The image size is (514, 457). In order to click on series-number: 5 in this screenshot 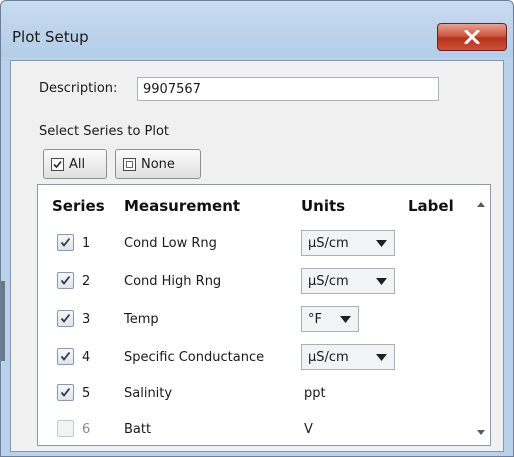, I will do `click(86, 393)`.